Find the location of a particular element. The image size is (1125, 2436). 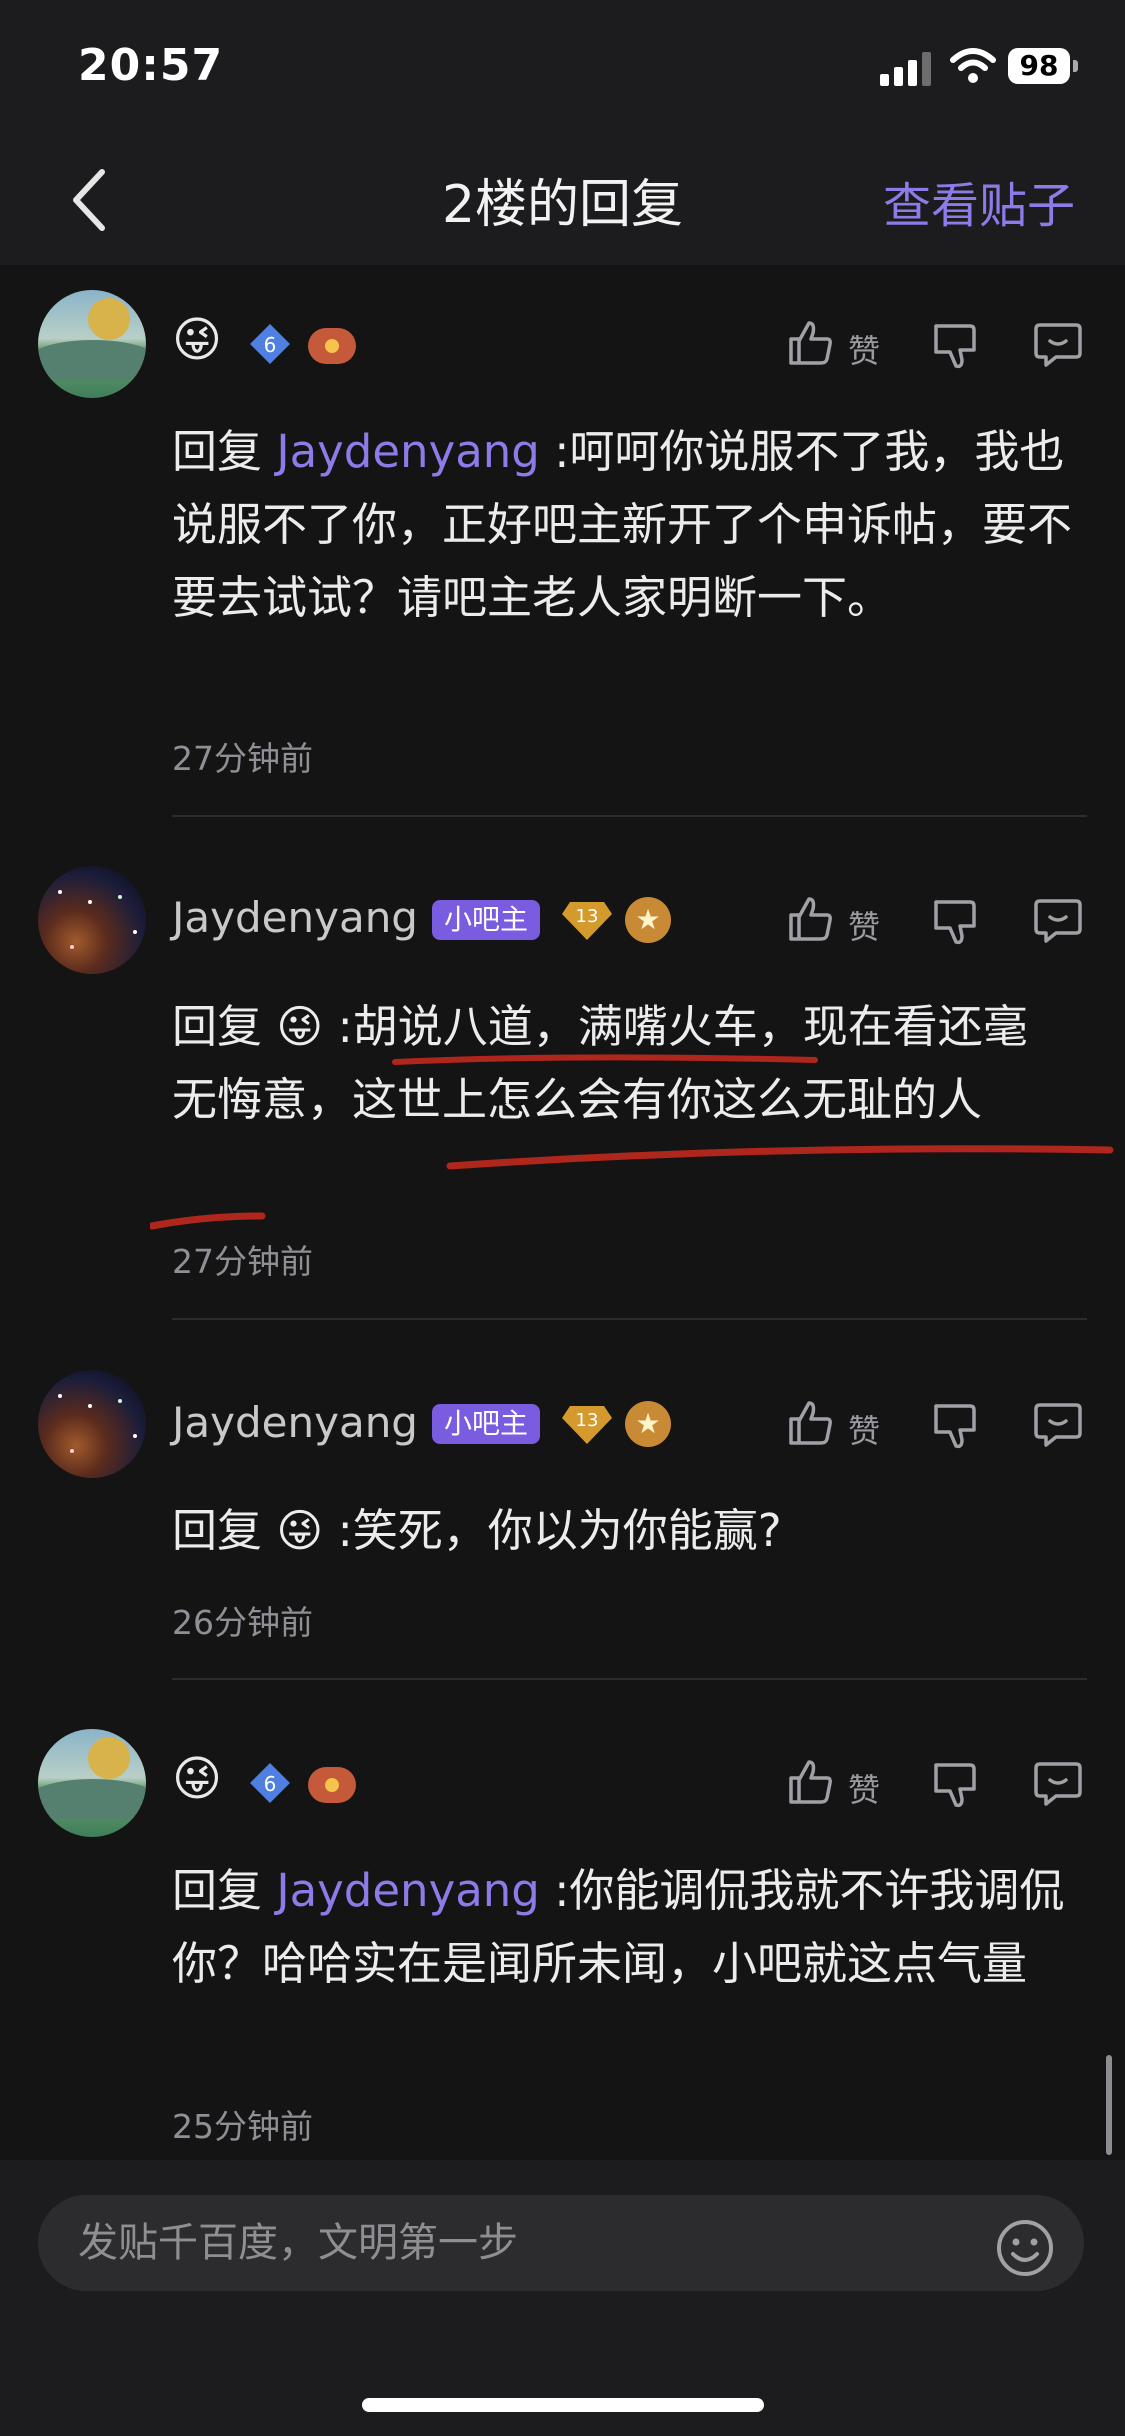

mention-emoji: 😜 is located at coordinates (299, 1530).